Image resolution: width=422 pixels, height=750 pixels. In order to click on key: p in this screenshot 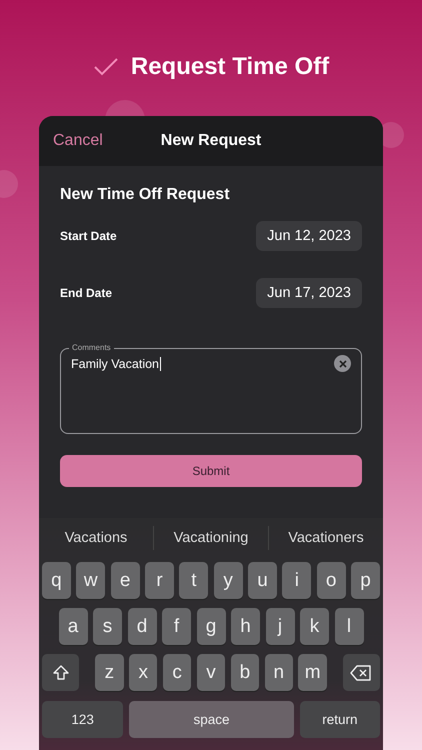, I will do `click(365, 580)`.